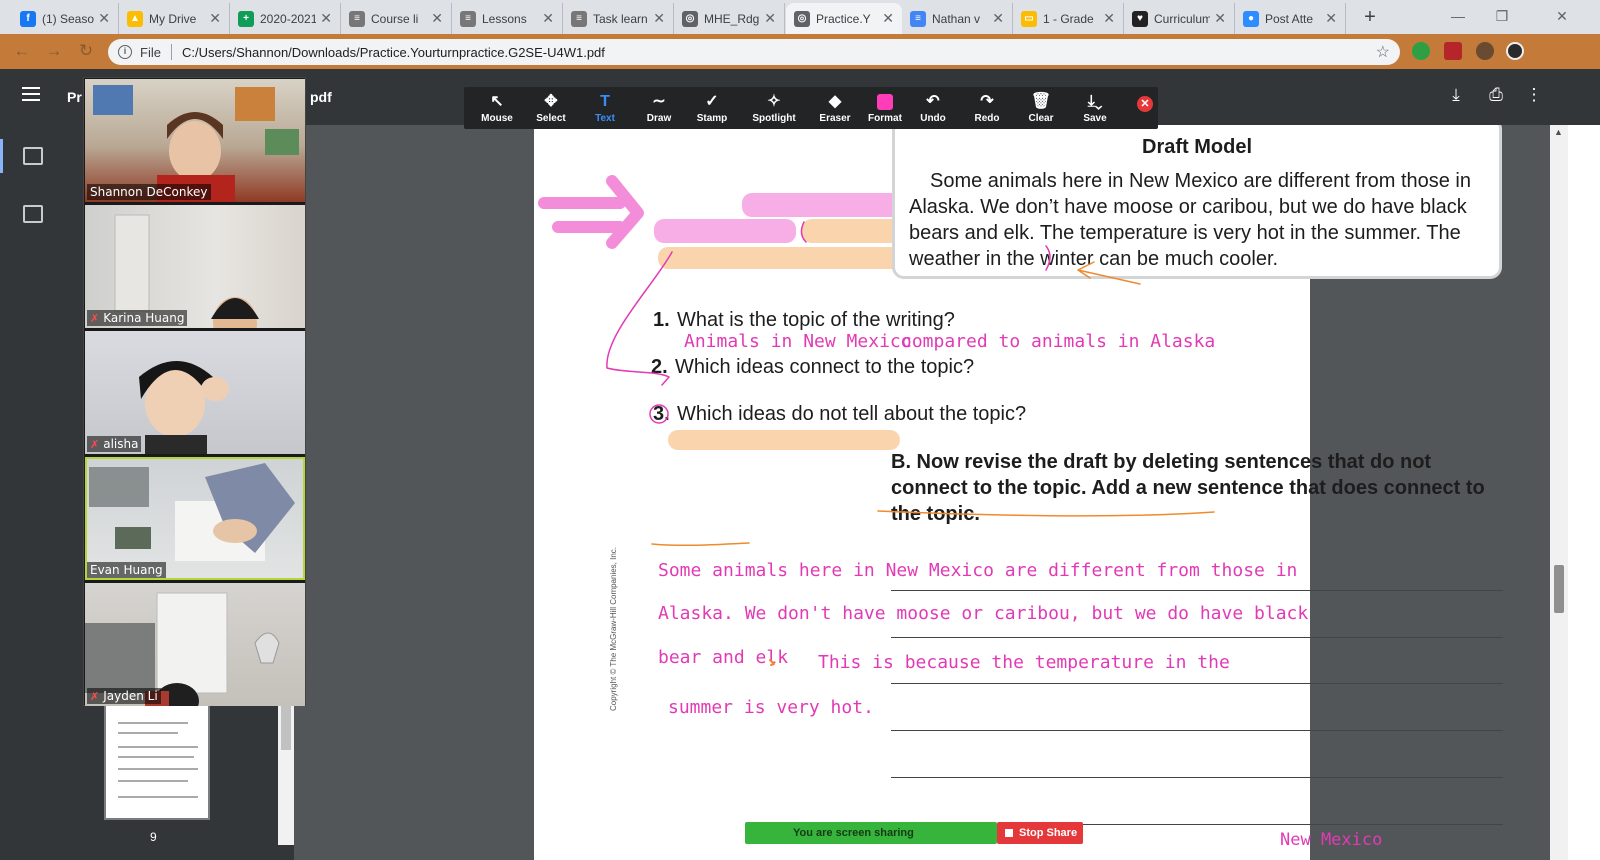  What do you see at coordinates (1068, 18) in the screenshot?
I see `browser-tab: ▭ 1 - Grade ✕` at bounding box center [1068, 18].